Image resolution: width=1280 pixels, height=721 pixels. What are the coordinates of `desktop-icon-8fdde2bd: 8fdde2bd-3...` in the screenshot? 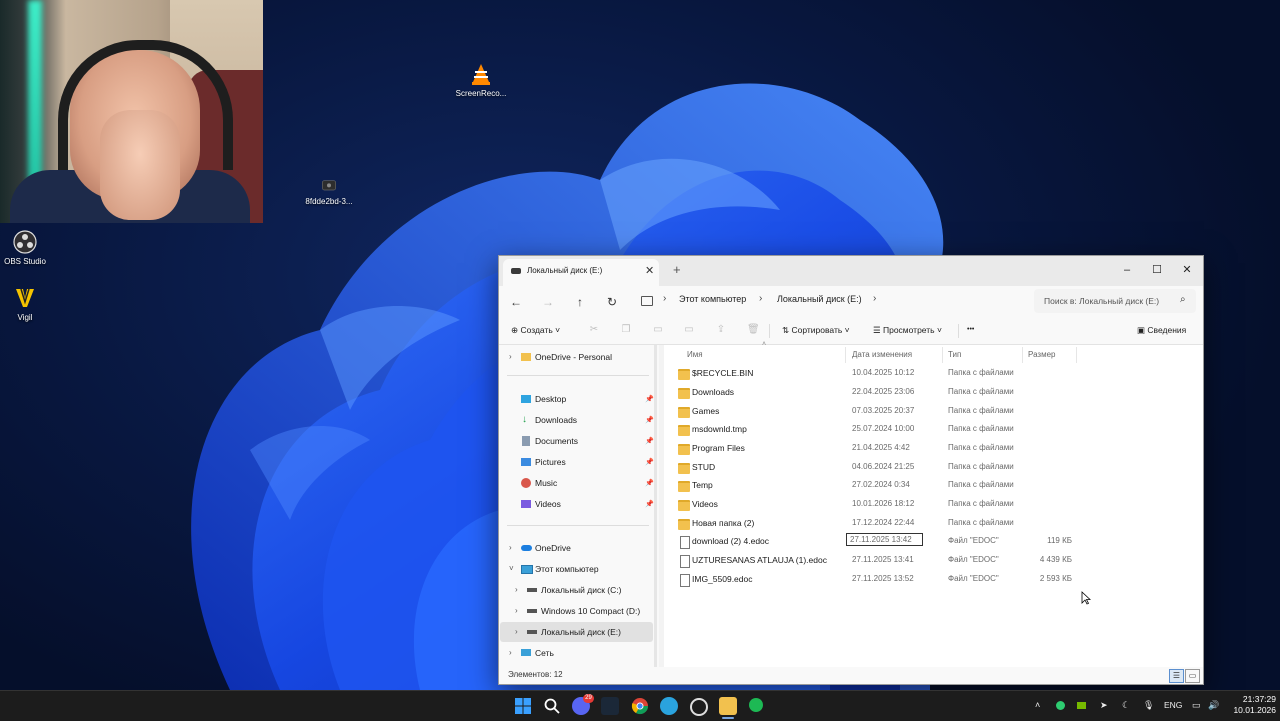 It's located at (329, 192).